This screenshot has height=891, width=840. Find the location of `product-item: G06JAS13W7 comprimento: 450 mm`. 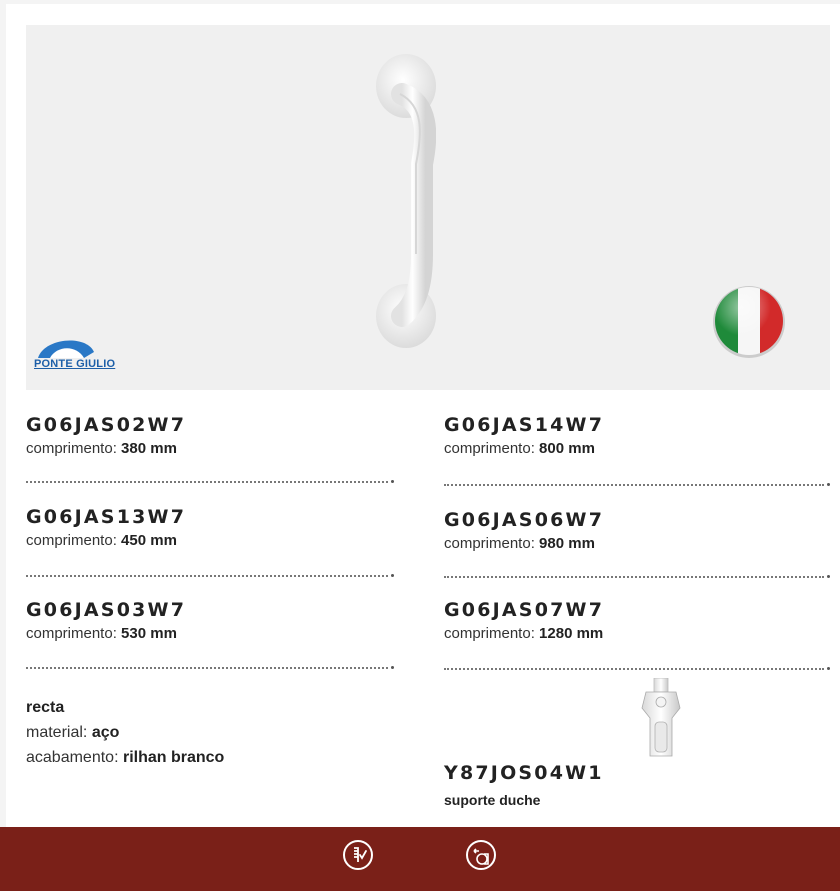

product-item: G06JAS13W7 comprimento: 450 mm is located at coordinates (106, 528).